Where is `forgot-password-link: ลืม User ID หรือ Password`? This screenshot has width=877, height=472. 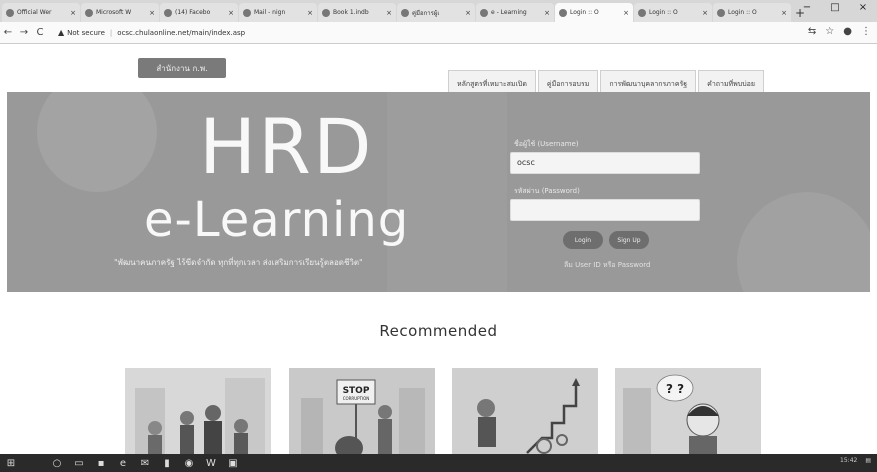 forgot-password-link: ลืม User ID หรือ Password is located at coordinates (607, 265).